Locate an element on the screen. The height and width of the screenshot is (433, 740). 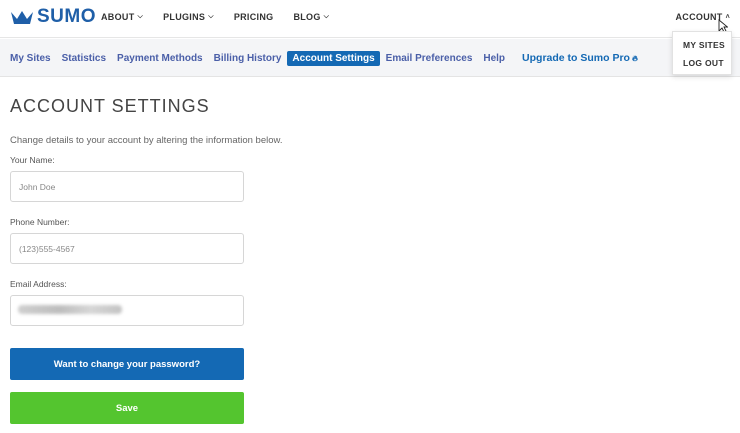
tab-account-settings: Account Settings is located at coordinates (333, 58).